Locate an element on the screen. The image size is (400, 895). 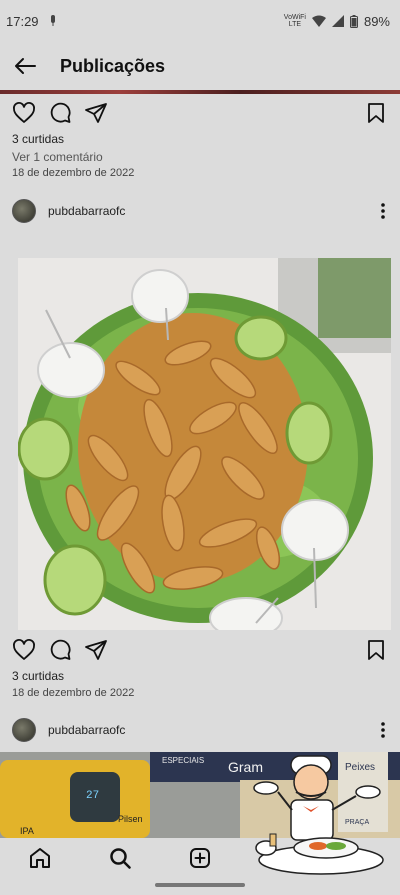
page-title: Publicações is located at coordinates (113, 65).